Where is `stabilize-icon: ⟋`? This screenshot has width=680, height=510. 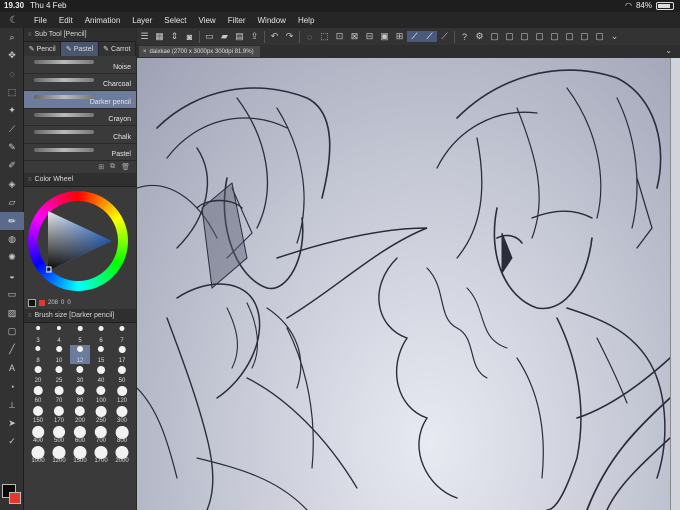
stabilize-icon: ⟋ is located at coordinates (414, 36).